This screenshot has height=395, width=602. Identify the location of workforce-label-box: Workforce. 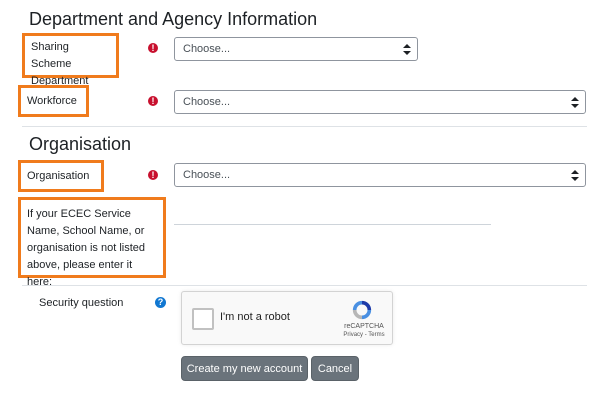
(53, 101).